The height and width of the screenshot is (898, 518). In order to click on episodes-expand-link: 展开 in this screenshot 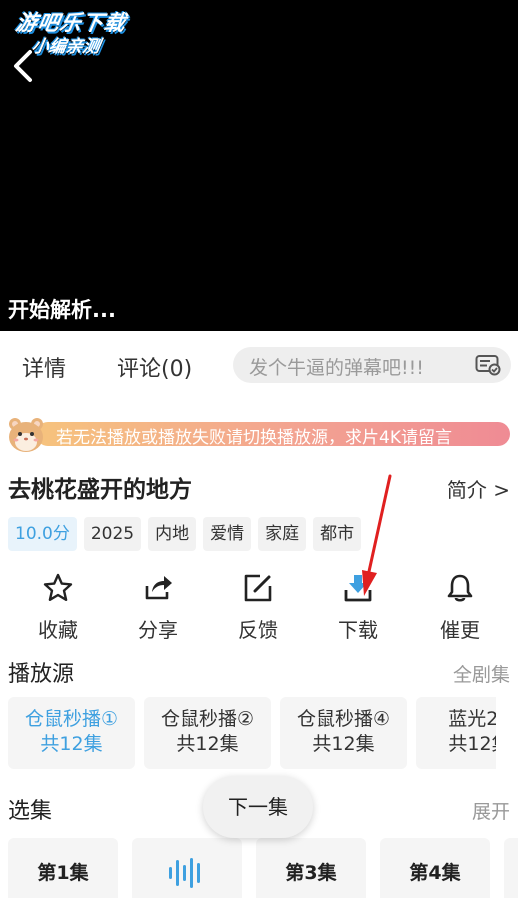, I will do `click(491, 810)`.